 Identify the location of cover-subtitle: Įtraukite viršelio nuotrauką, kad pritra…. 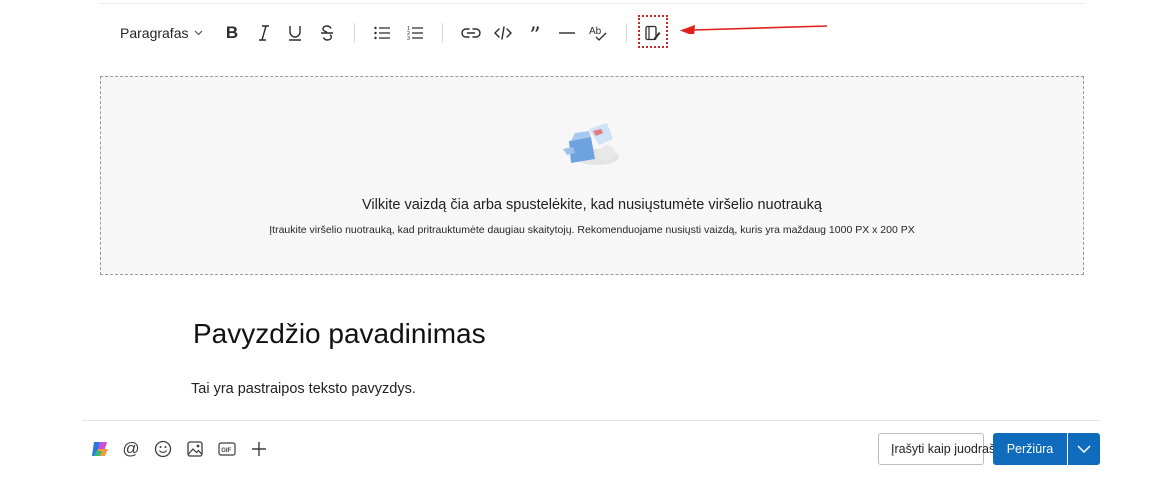
(592, 230).